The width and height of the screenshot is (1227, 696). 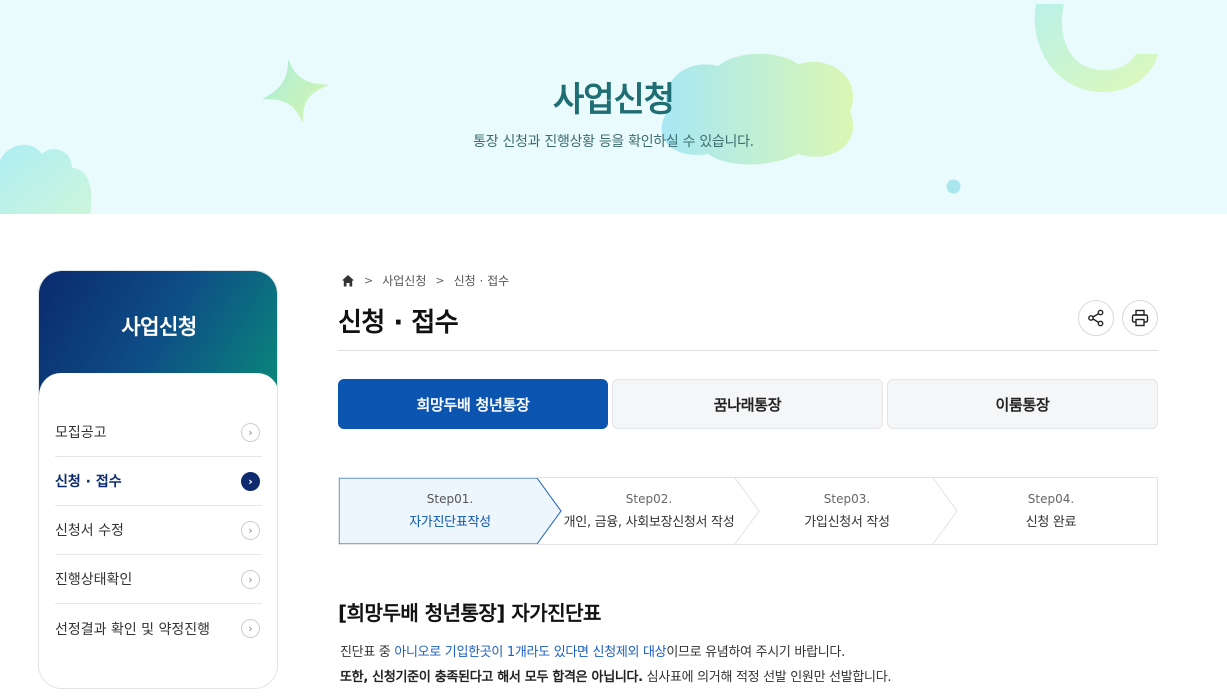 What do you see at coordinates (1051, 499) in the screenshot?
I see `step-number: Step04.` at bounding box center [1051, 499].